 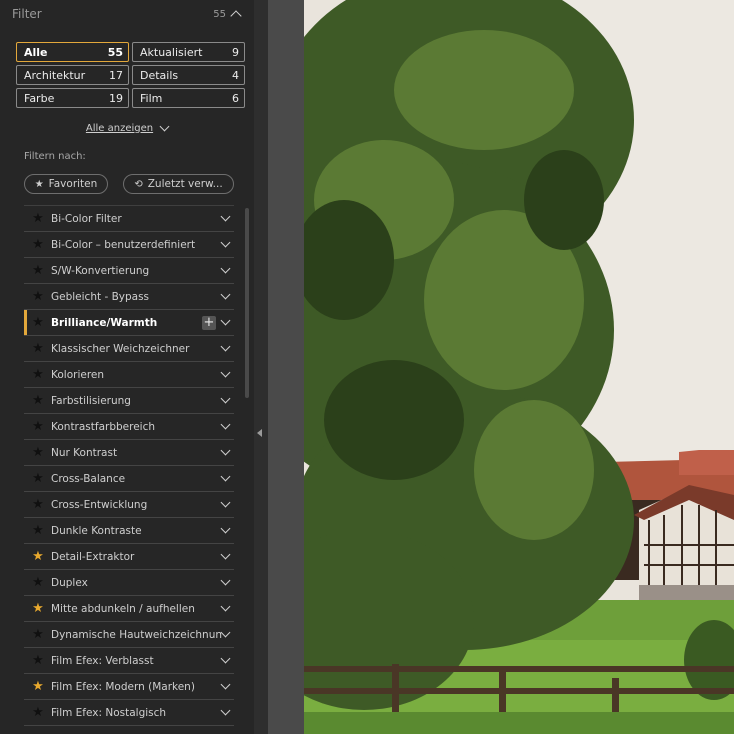 I want to click on filter-label: Brilliance/Warmth, so click(x=104, y=322).